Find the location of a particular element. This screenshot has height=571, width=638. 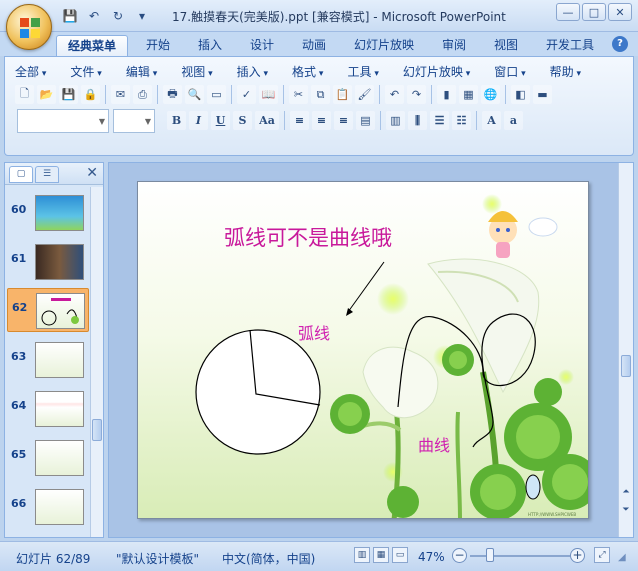

undo-toolbar-icon: ↶ is located at coordinates (394, 94).